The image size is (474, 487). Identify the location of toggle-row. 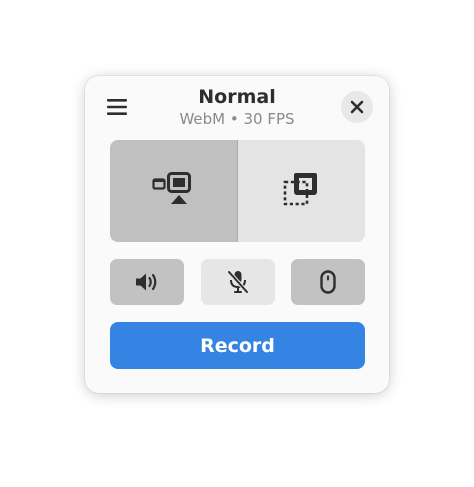
(237, 282).